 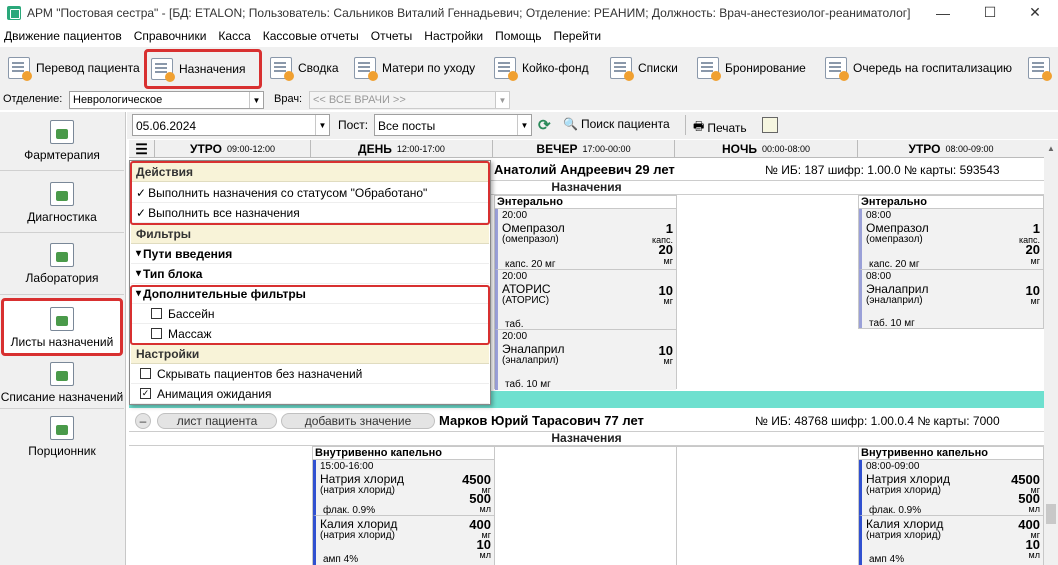 What do you see at coordinates (476, 479) in the screenshot?
I see `card-qty: 4500` at bounding box center [476, 479].